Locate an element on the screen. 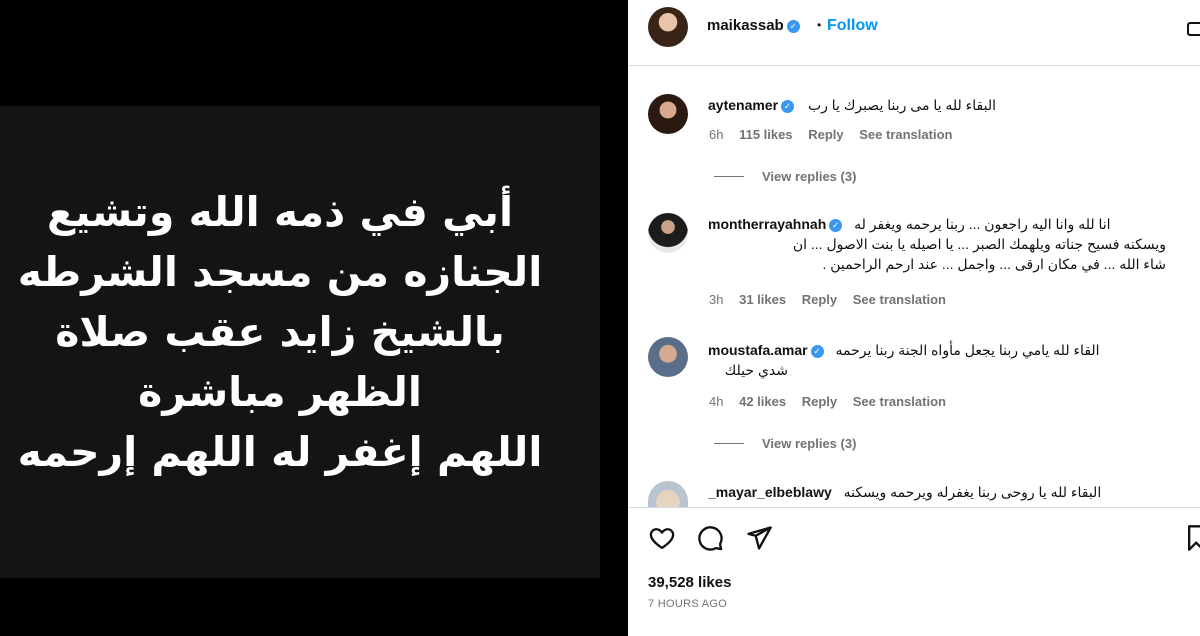 This screenshot has height=636, width=1200. comment-meta: 6h 115 likes Reply See translation is located at coordinates (836, 134).